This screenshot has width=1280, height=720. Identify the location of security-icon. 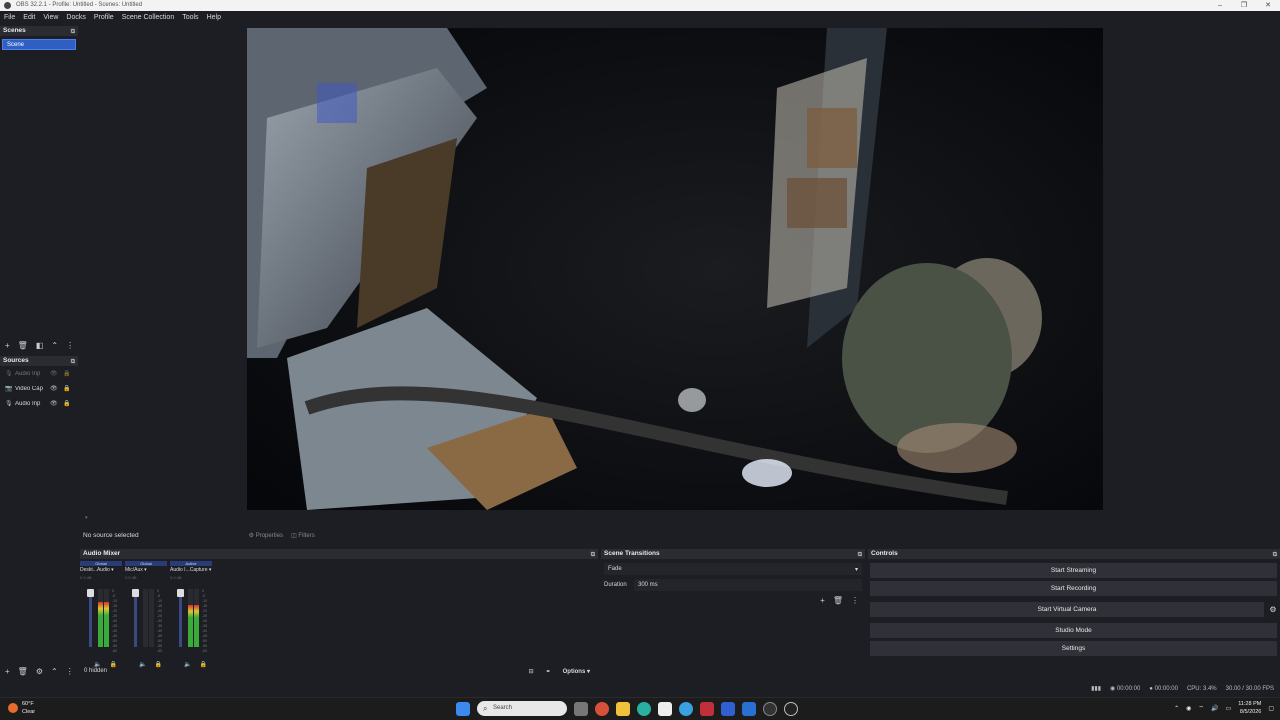
(707, 708).